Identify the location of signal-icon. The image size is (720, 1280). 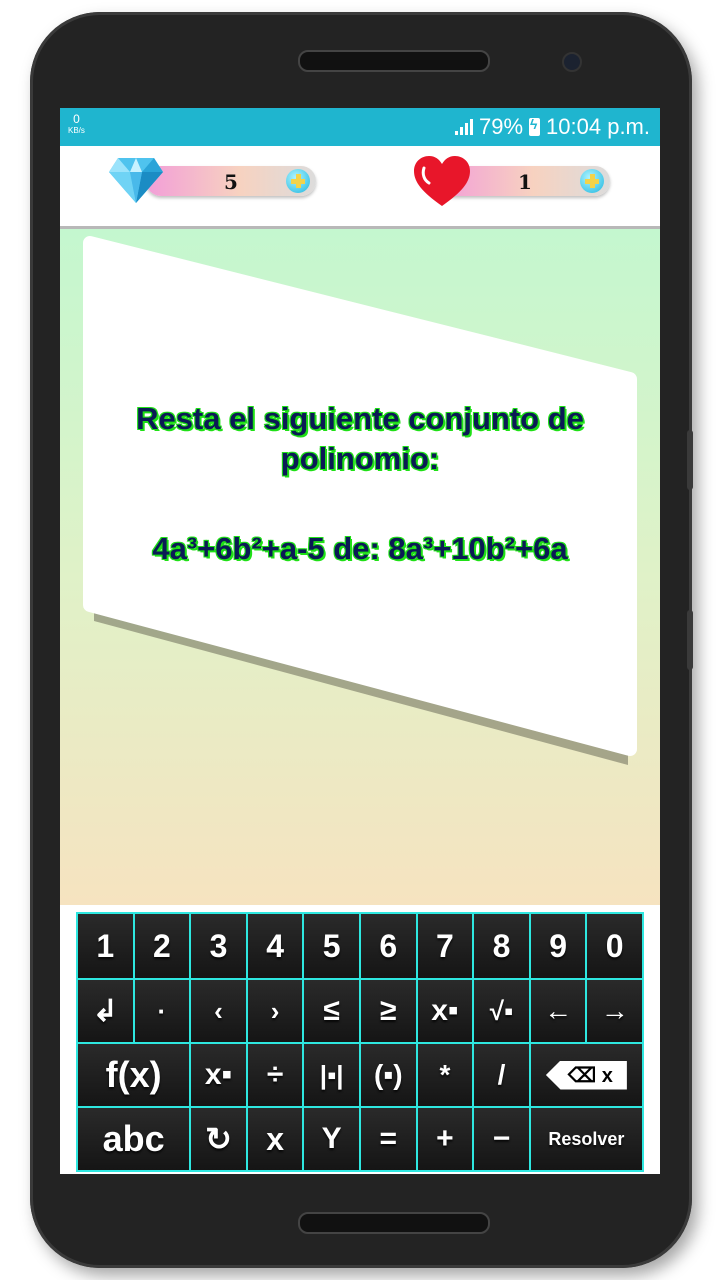
(464, 127).